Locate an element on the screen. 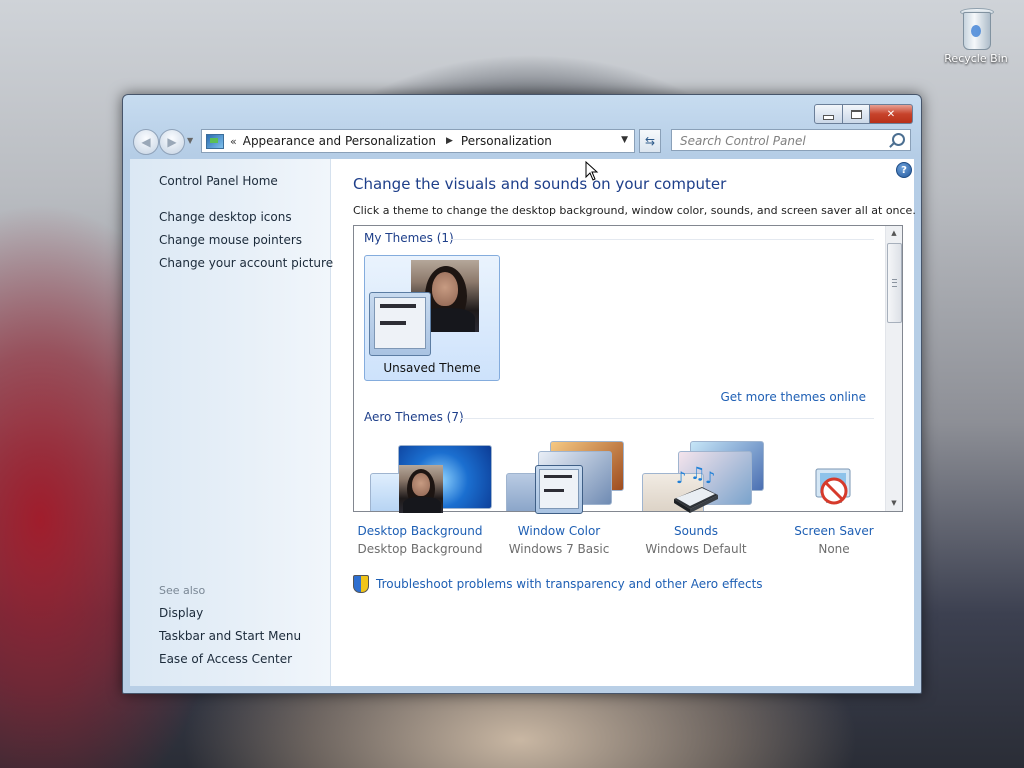 Image resolution: width=1024 pixels, height=768 pixels. scroll-up-icon: ▲ is located at coordinates (894, 233).